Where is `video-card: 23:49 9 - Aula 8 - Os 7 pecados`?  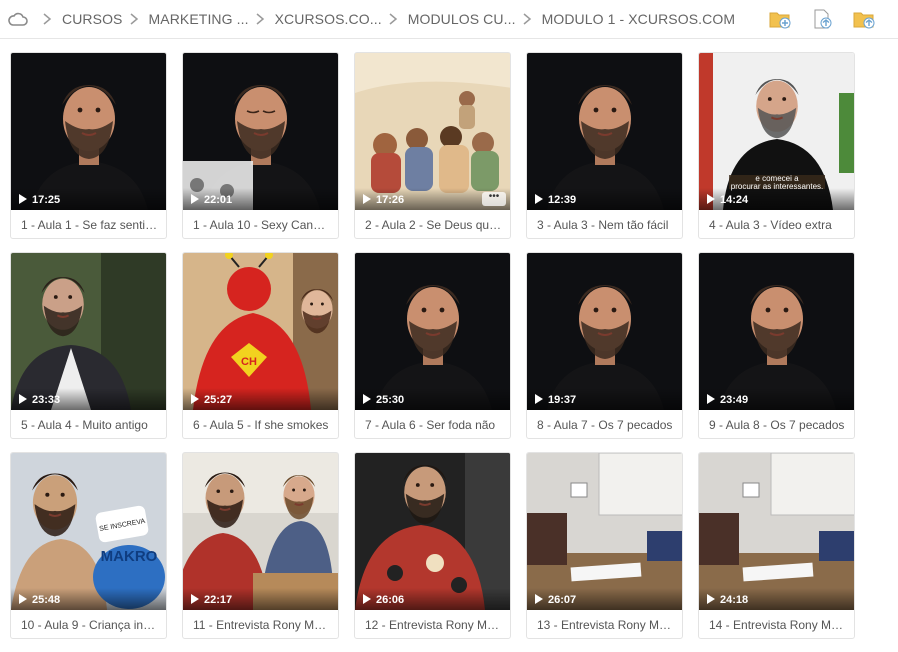
video-card: 23:49 9 - Aula 8 - Os 7 pecados is located at coordinates (776, 345).